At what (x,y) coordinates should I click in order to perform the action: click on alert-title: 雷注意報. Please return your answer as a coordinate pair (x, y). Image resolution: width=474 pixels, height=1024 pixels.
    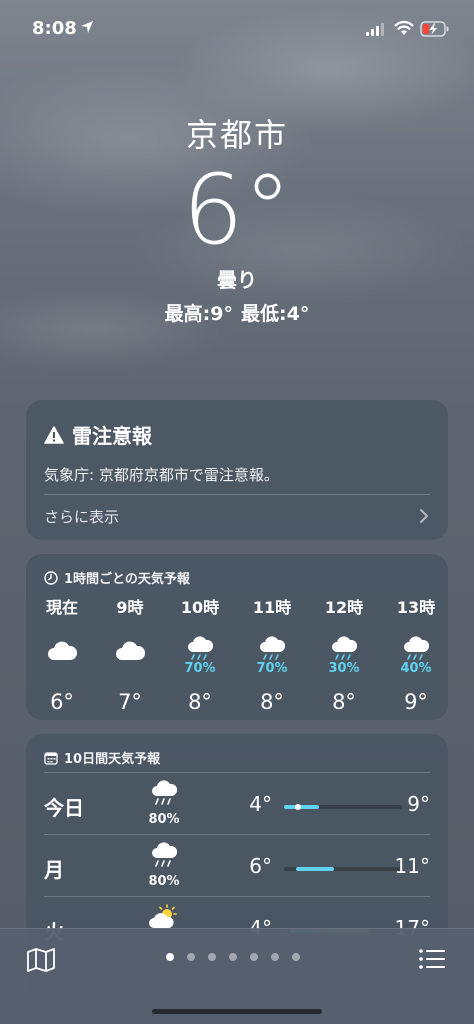
    Looking at the image, I should click on (112, 436).